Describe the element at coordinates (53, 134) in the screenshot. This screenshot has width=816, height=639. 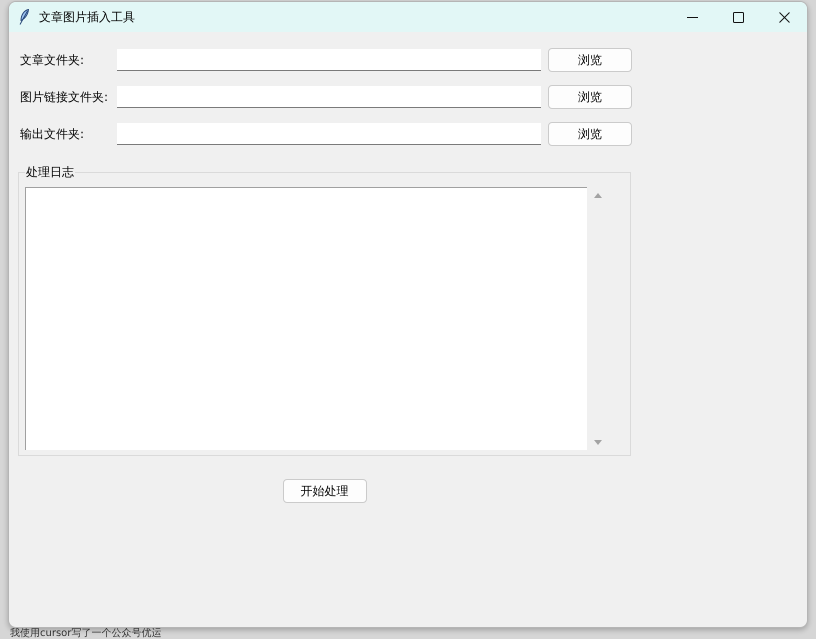
I see `folder-label: 输出文件夹:` at that location.